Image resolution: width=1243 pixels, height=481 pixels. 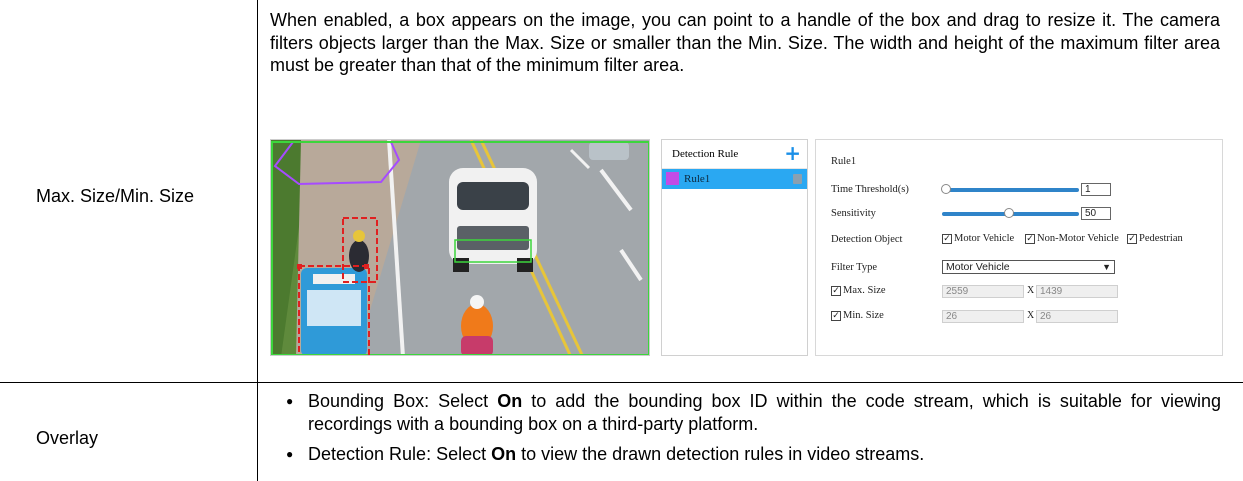 I want to click on column-divider, so click(x=257, y=240).